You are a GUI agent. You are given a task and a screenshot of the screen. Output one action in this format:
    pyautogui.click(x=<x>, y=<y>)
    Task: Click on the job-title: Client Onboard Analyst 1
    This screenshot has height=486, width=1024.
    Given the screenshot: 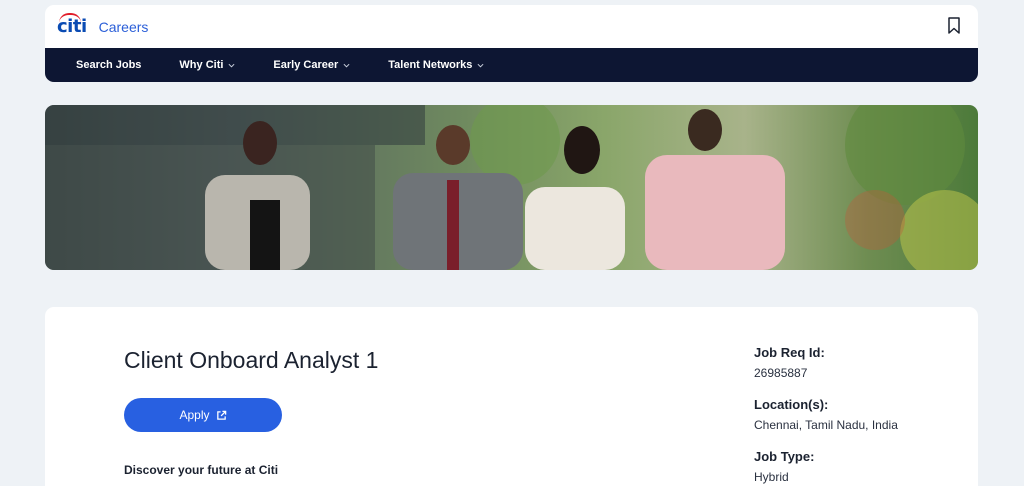 What is the action you would take?
    pyautogui.click(x=251, y=360)
    